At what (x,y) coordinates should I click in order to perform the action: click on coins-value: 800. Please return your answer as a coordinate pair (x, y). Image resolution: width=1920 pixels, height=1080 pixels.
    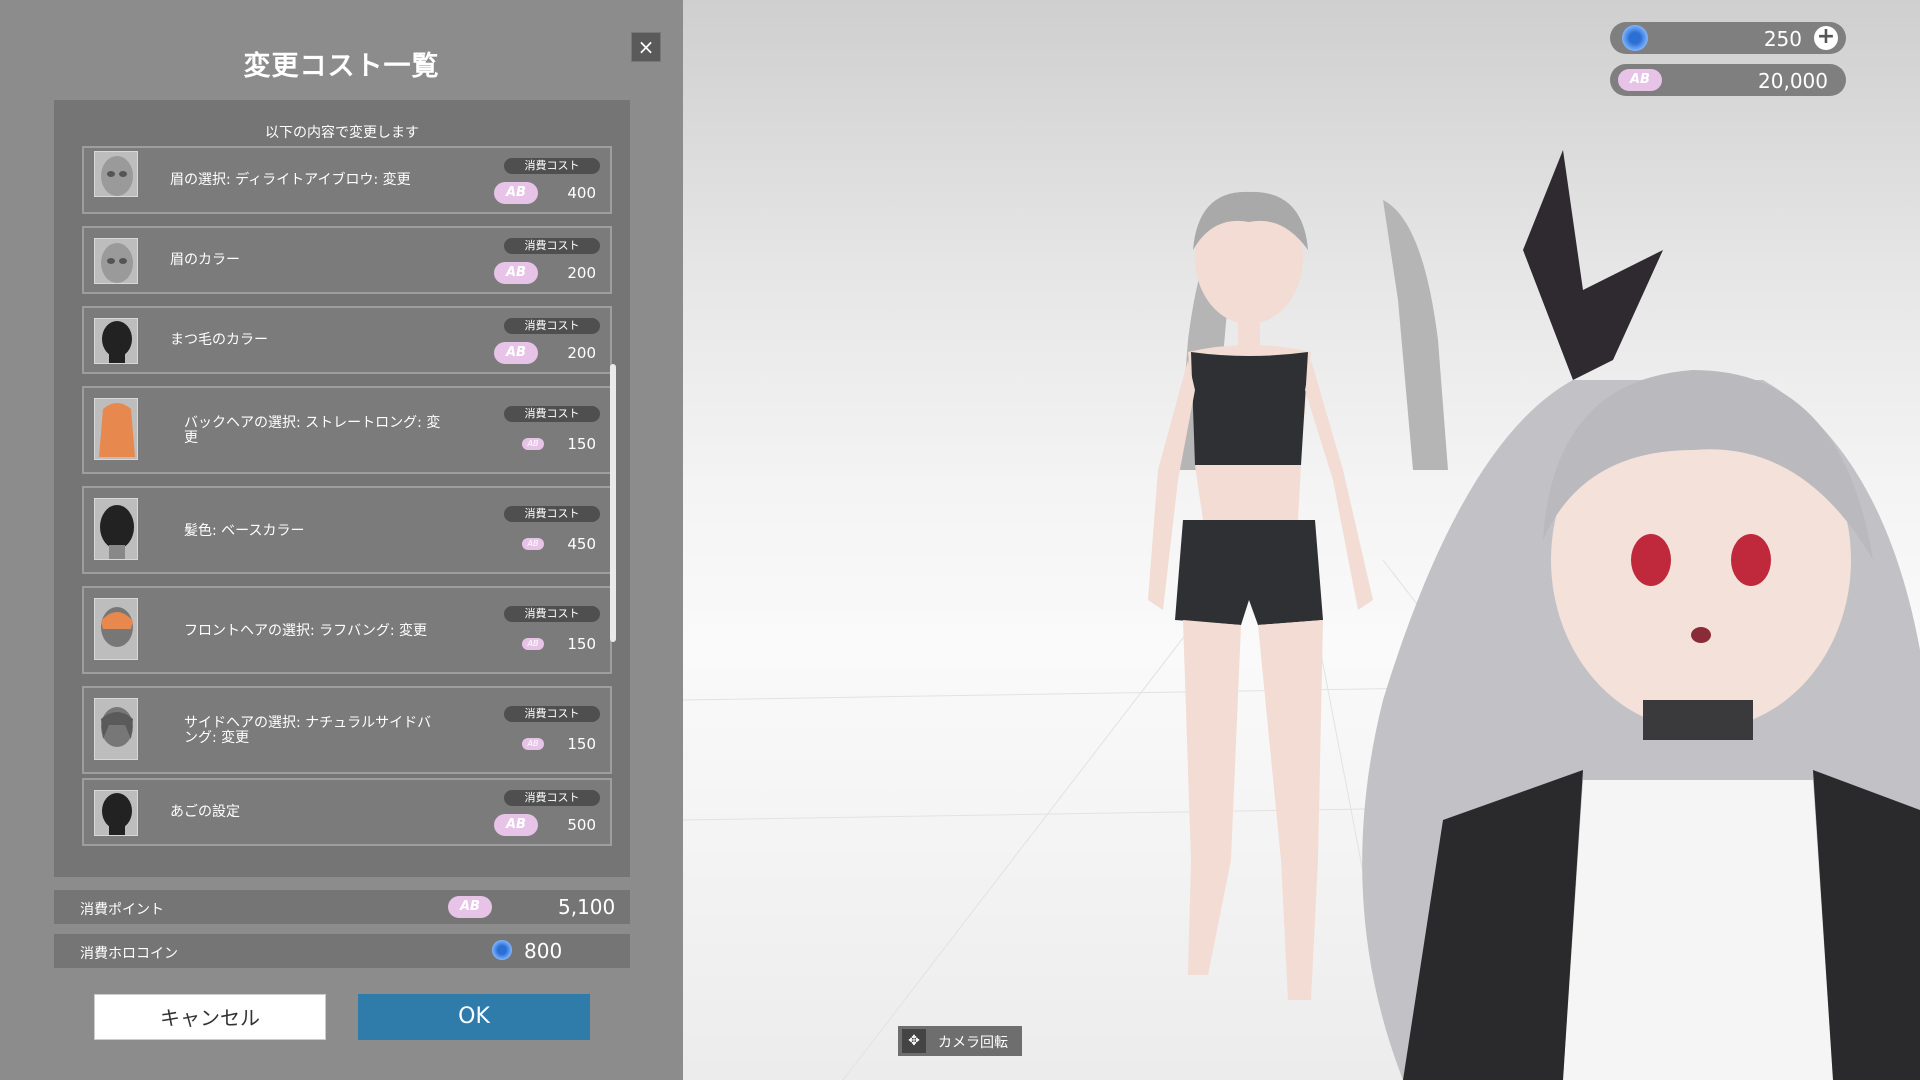
    Looking at the image, I should click on (543, 951).